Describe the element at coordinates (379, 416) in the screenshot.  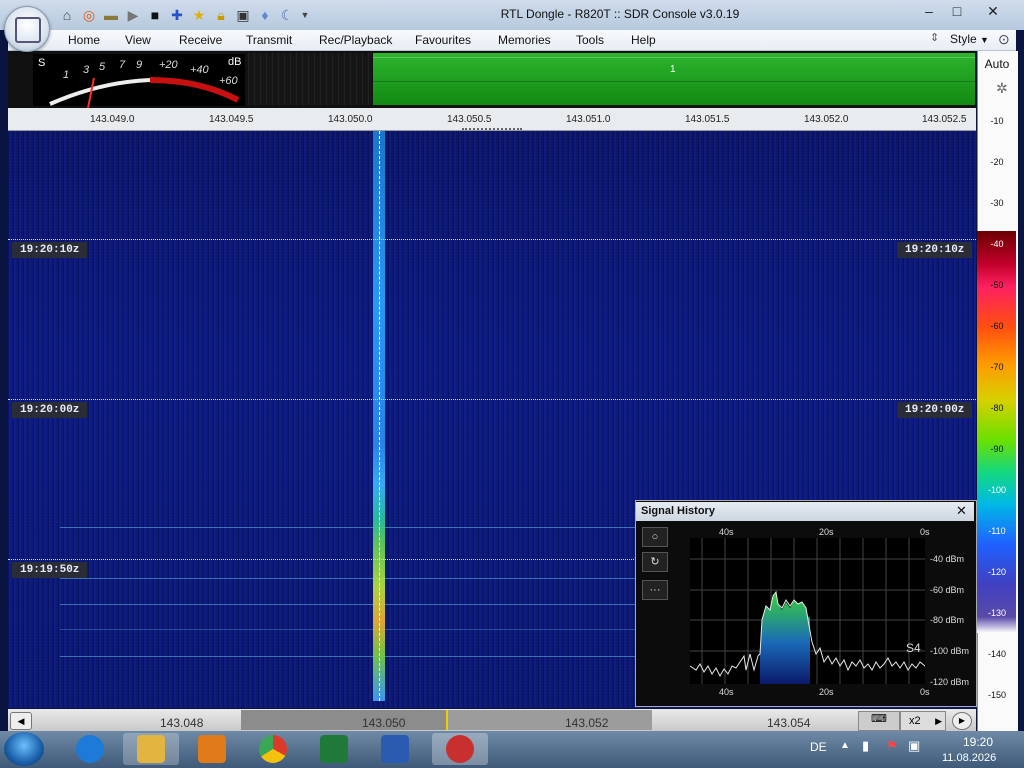
I see `tuning-center-line` at that location.